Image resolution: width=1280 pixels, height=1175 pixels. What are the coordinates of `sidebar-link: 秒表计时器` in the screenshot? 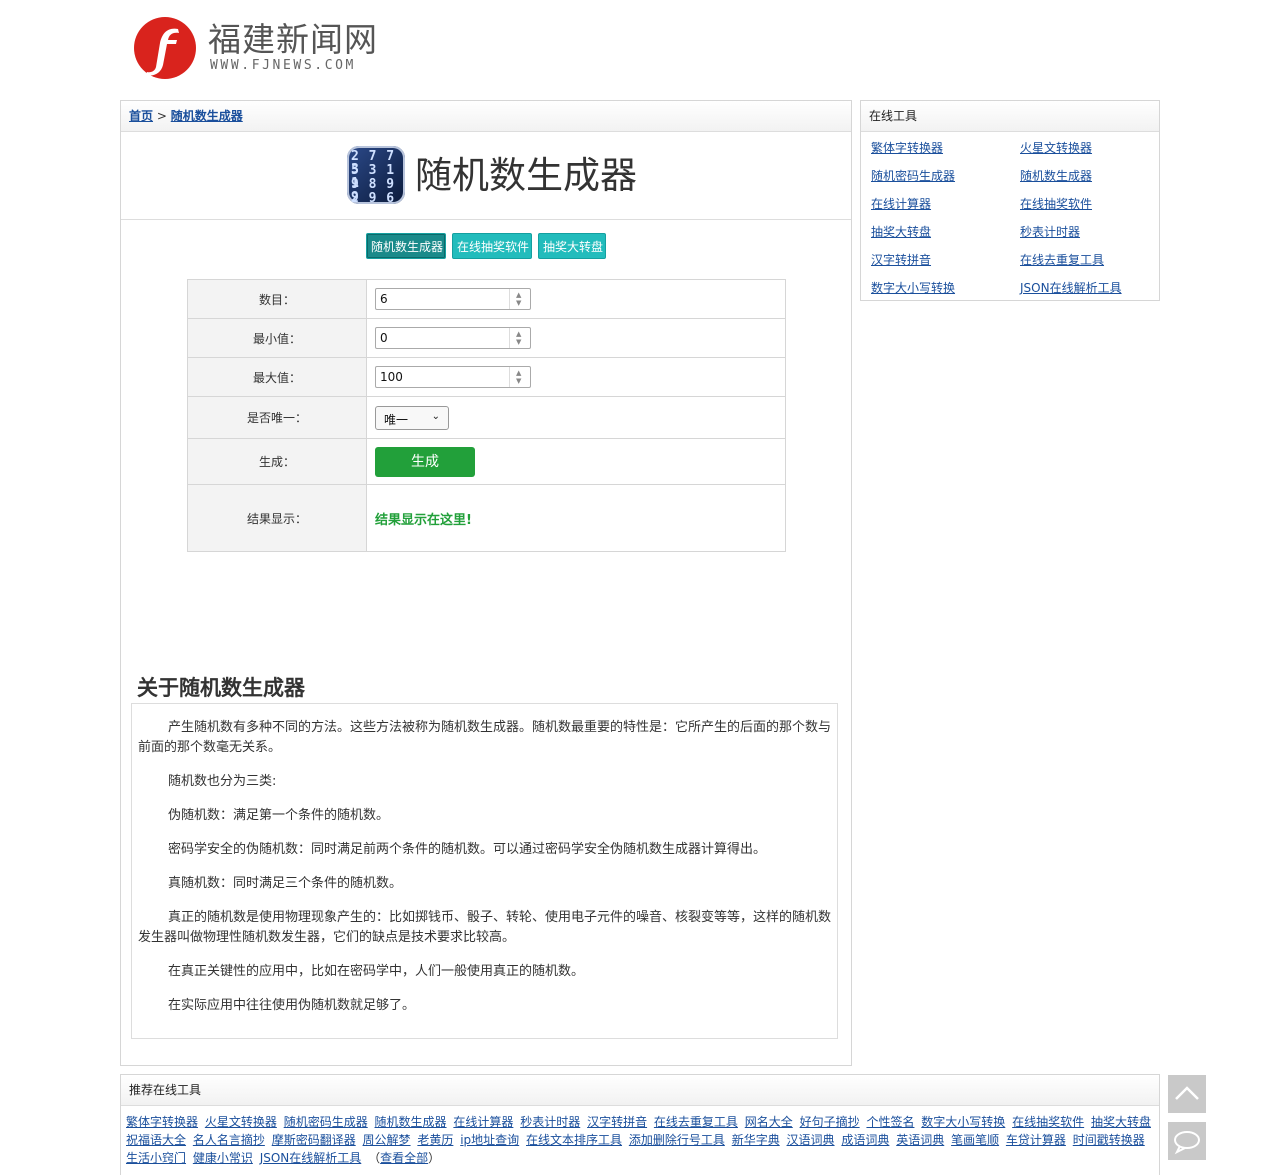 It's located at (1050, 231).